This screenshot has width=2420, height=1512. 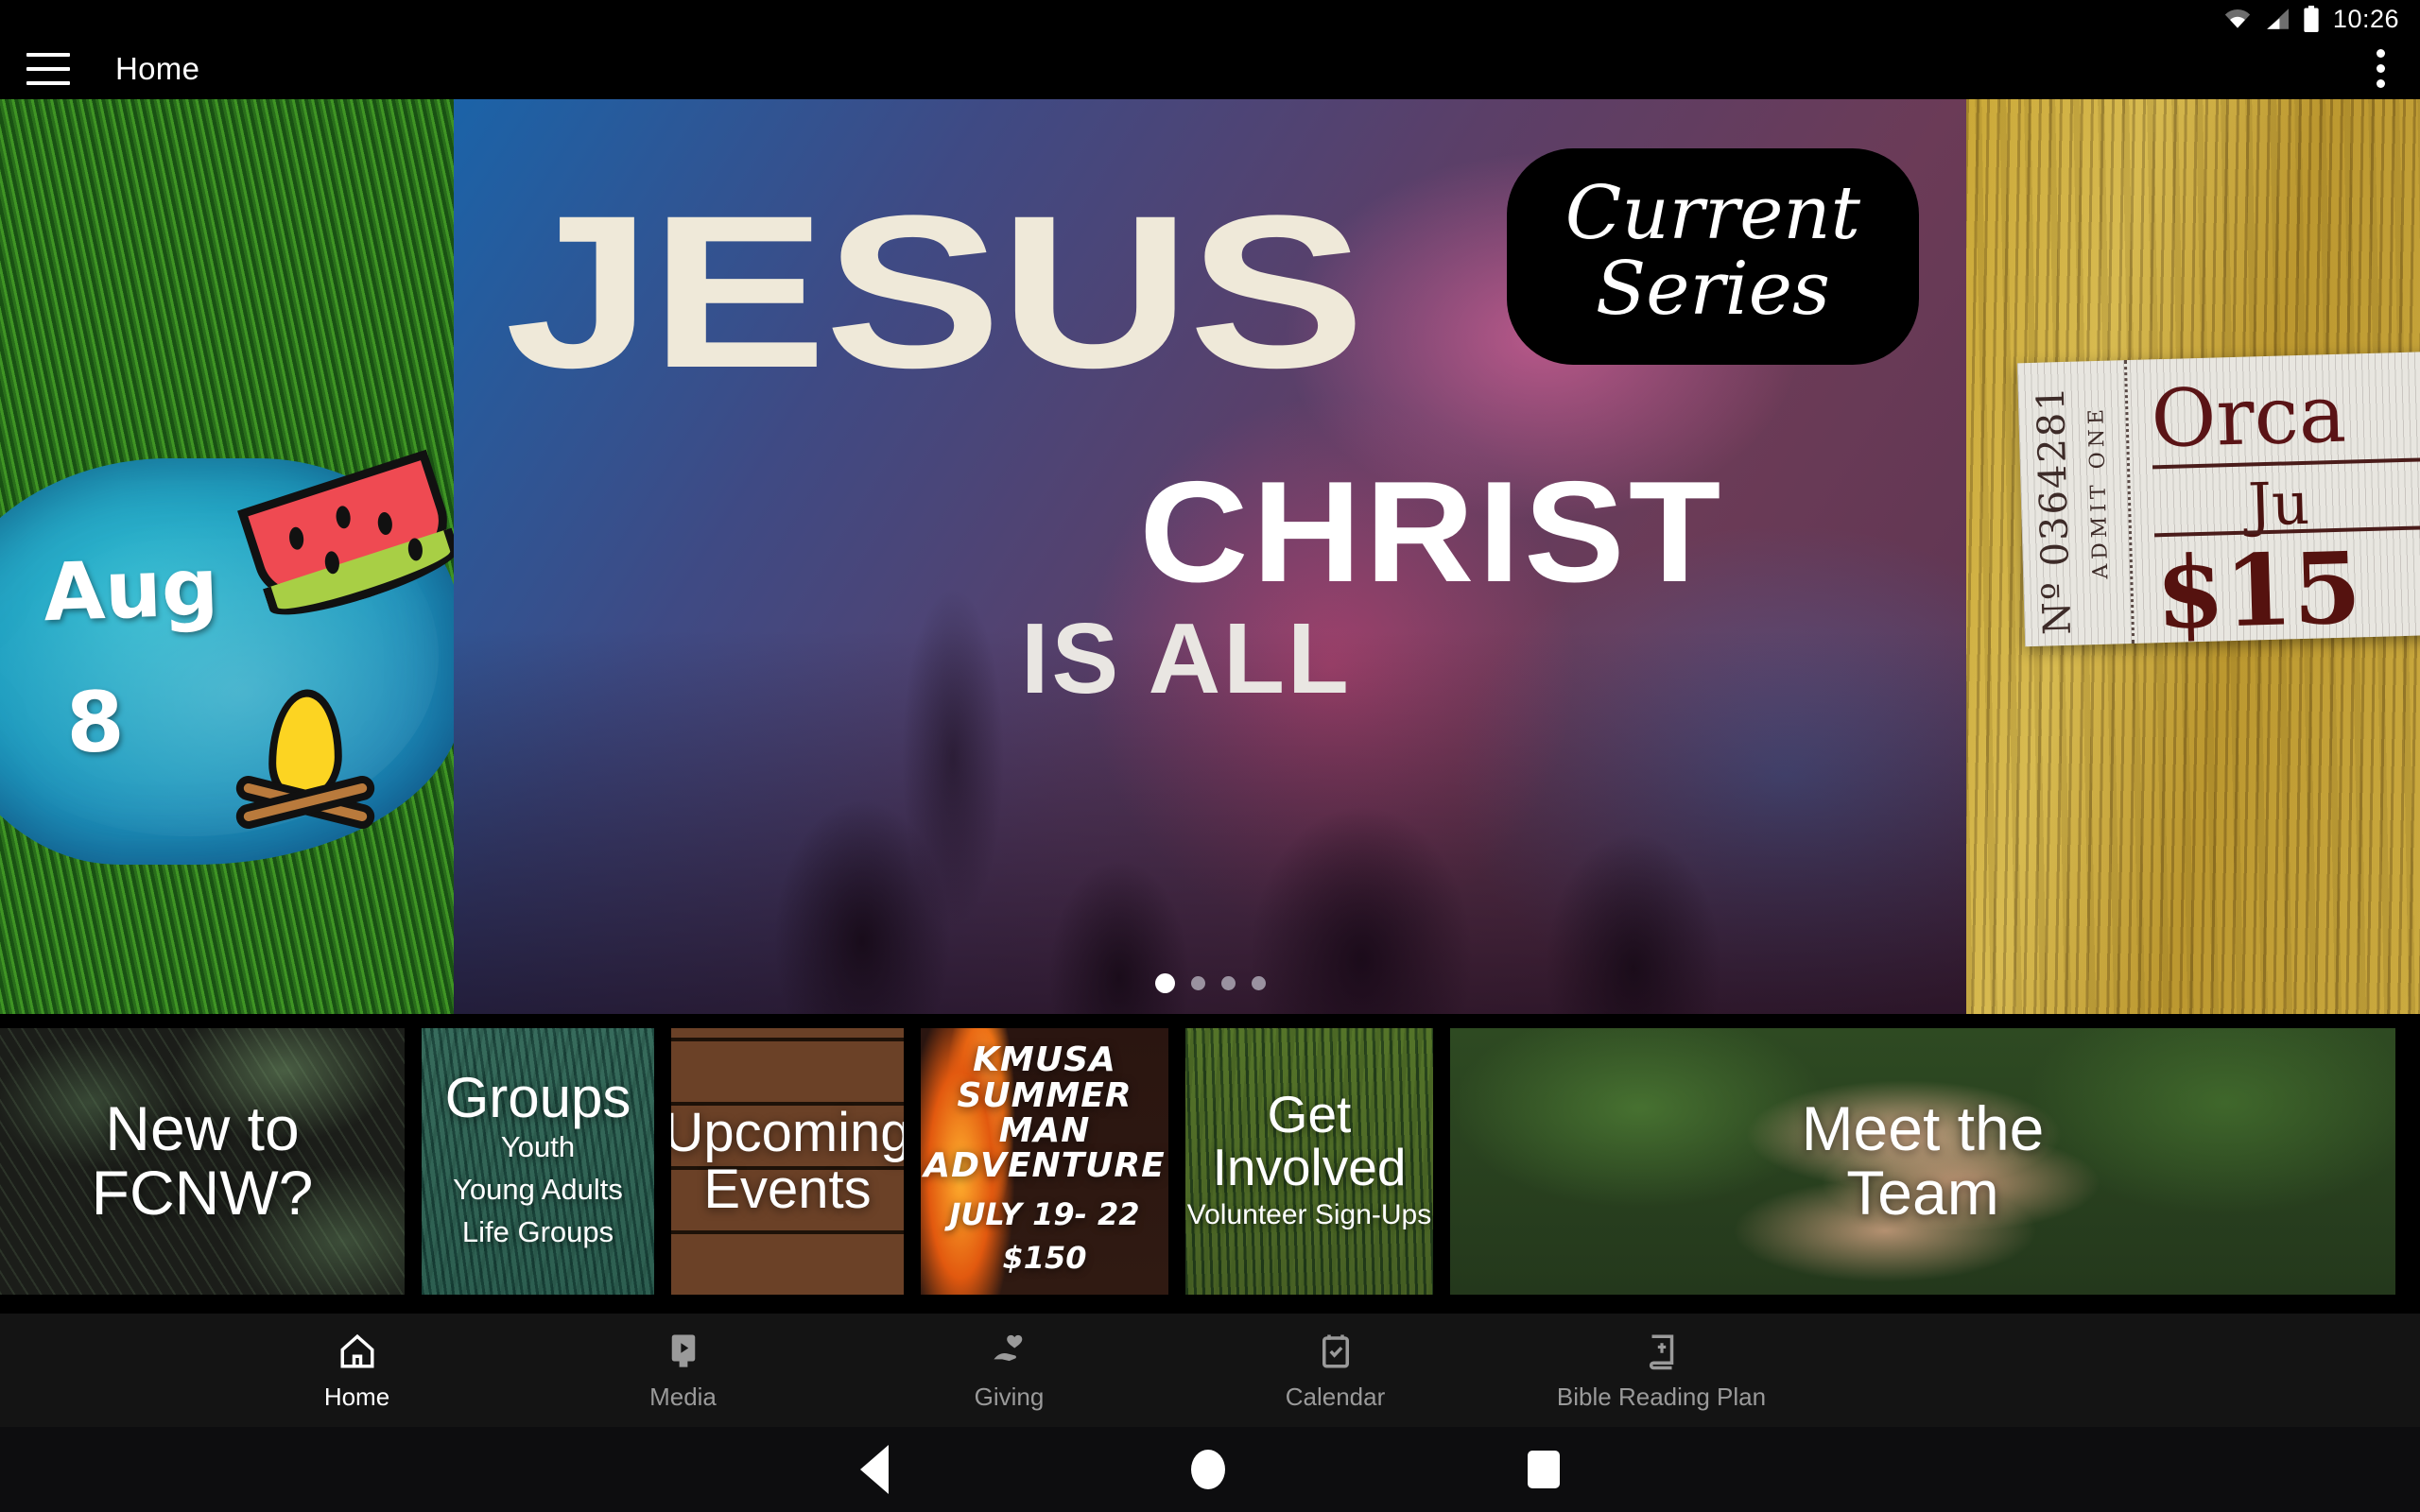 What do you see at coordinates (131, 590) in the screenshot?
I see `summer-month: Aug` at bounding box center [131, 590].